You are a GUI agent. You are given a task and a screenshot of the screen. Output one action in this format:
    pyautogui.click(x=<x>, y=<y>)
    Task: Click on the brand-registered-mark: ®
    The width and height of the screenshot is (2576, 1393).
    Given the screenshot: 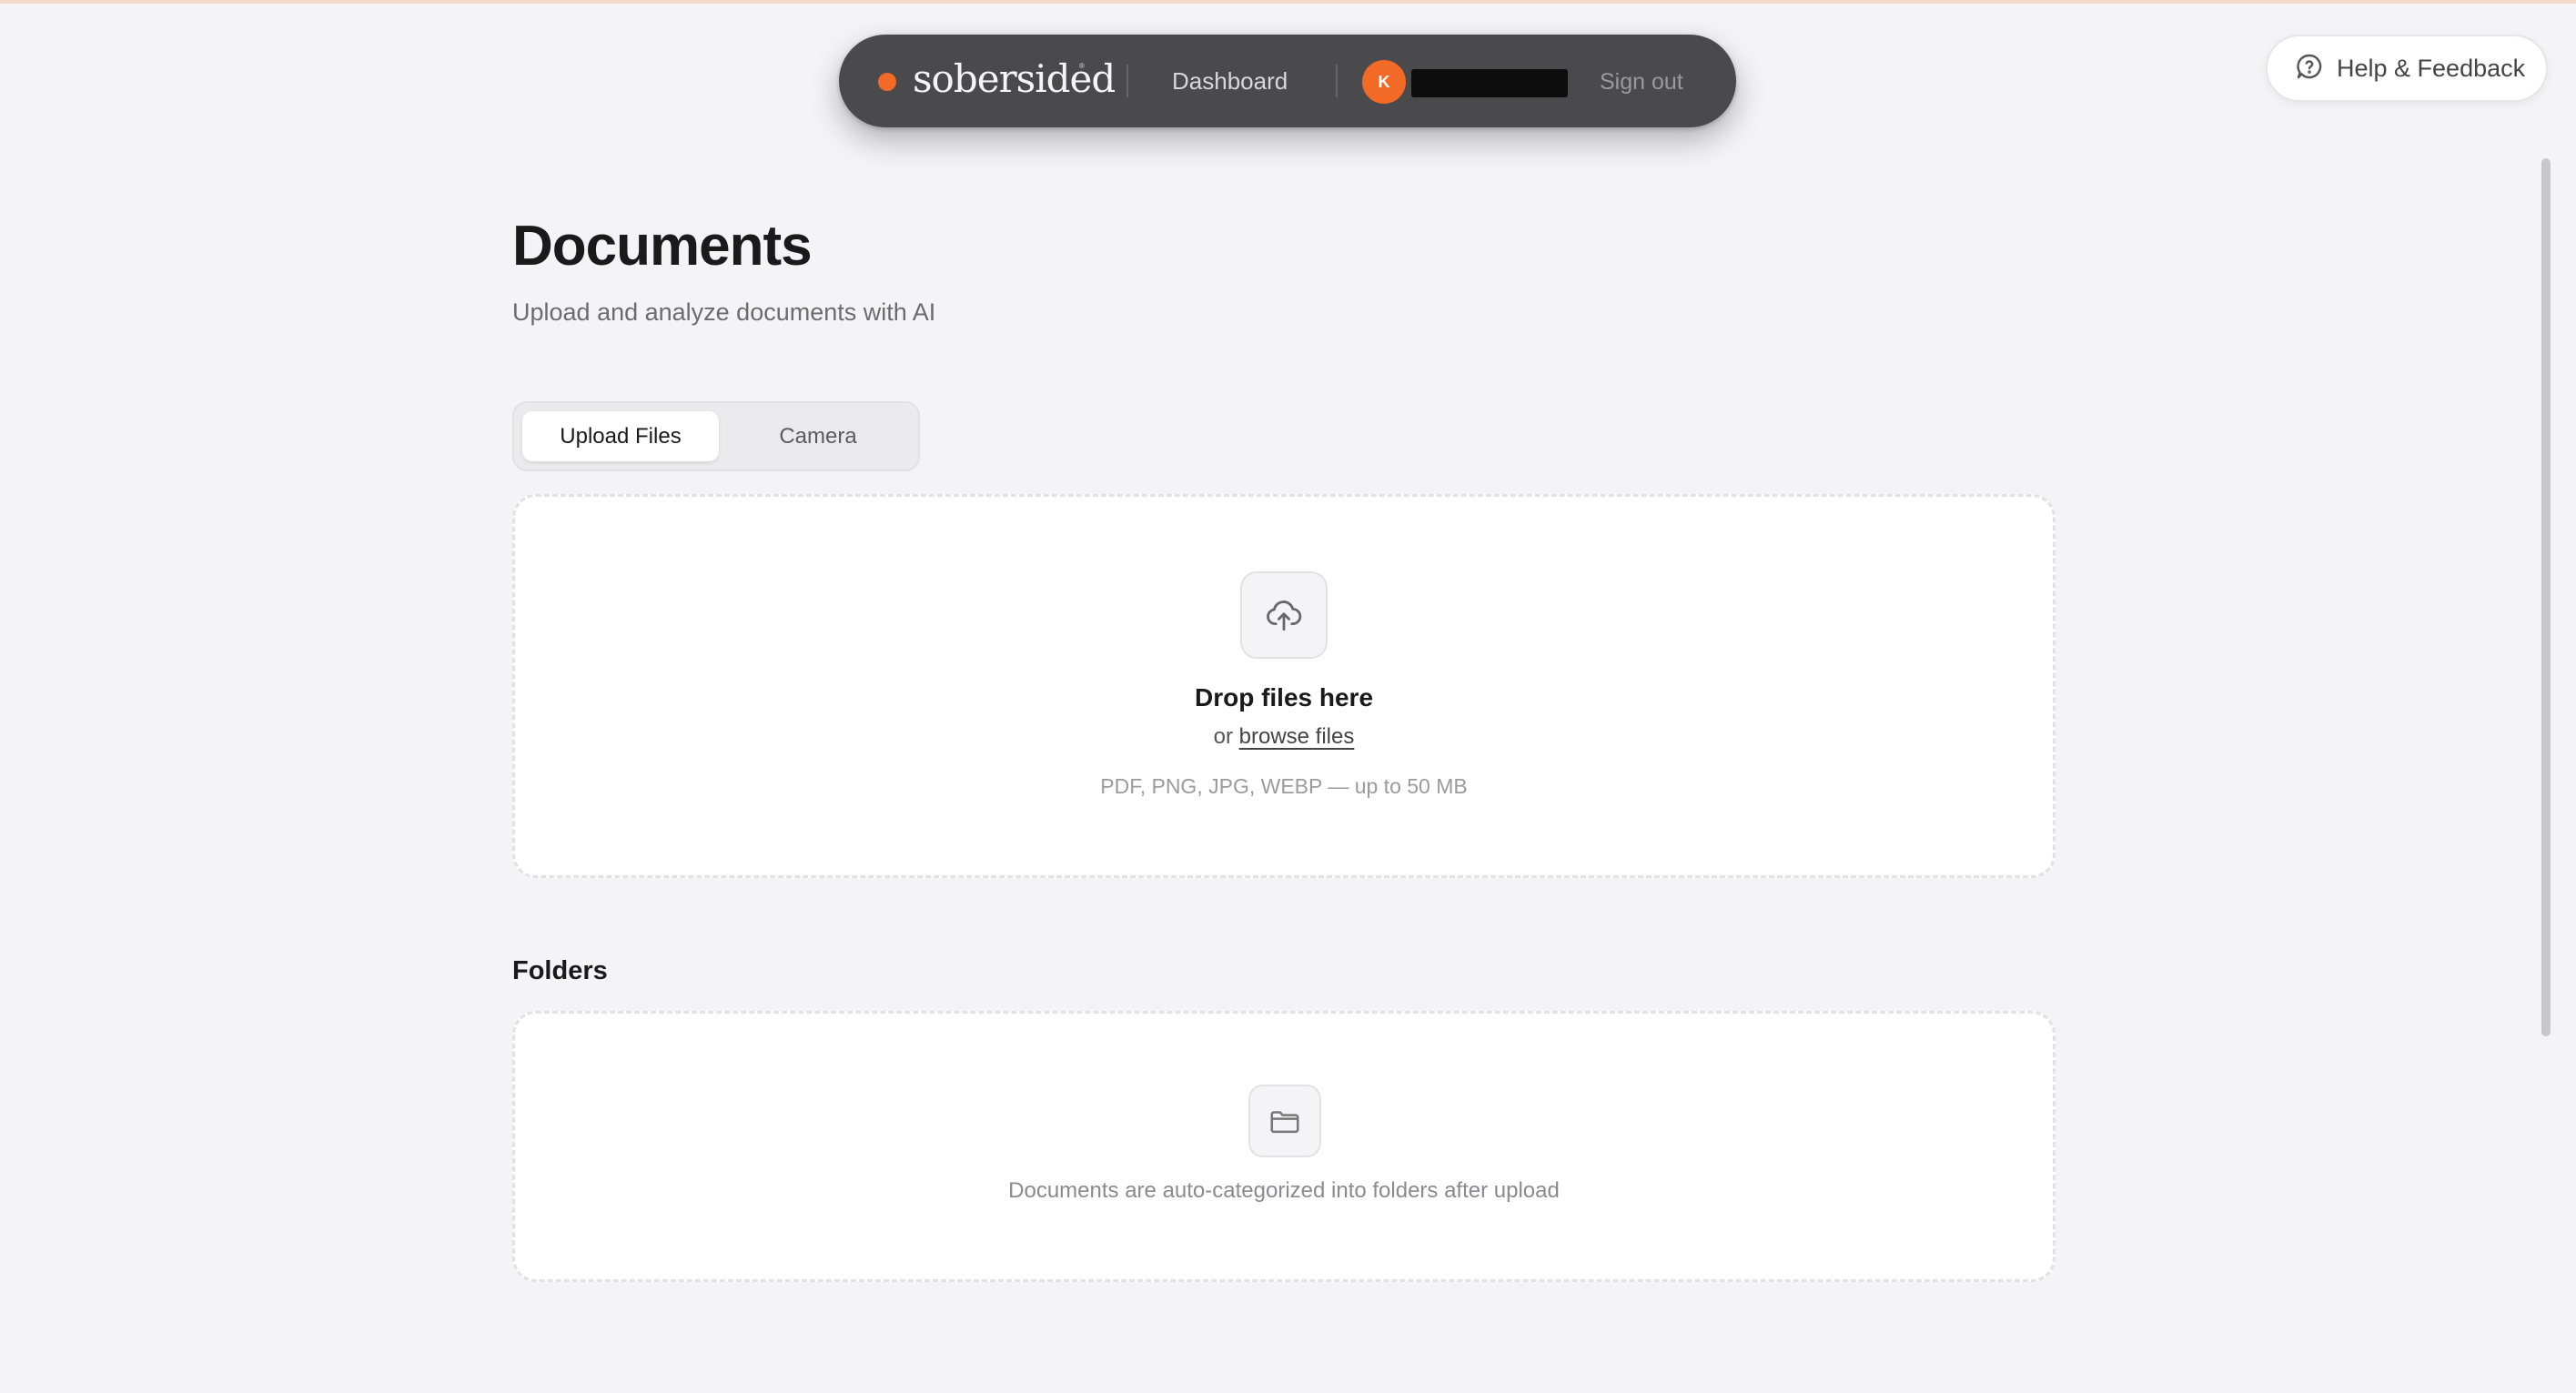 What is the action you would take?
    pyautogui.click(x=1082, y=66)
    